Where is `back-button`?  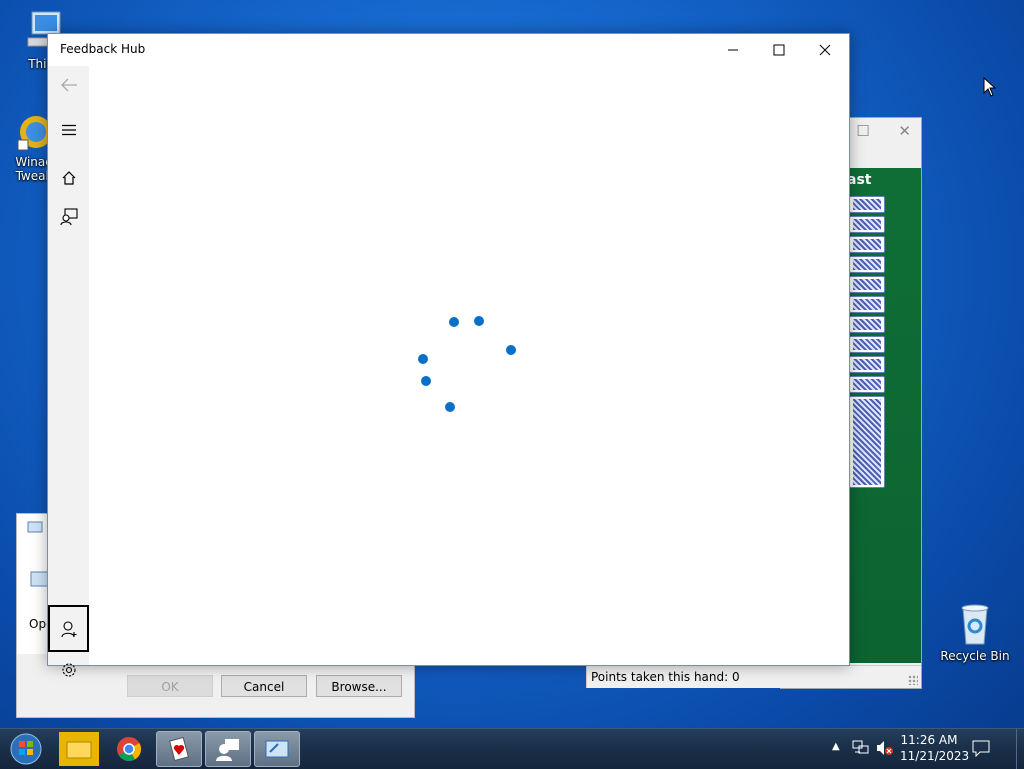
back-button is located at coordinates (68, 85).